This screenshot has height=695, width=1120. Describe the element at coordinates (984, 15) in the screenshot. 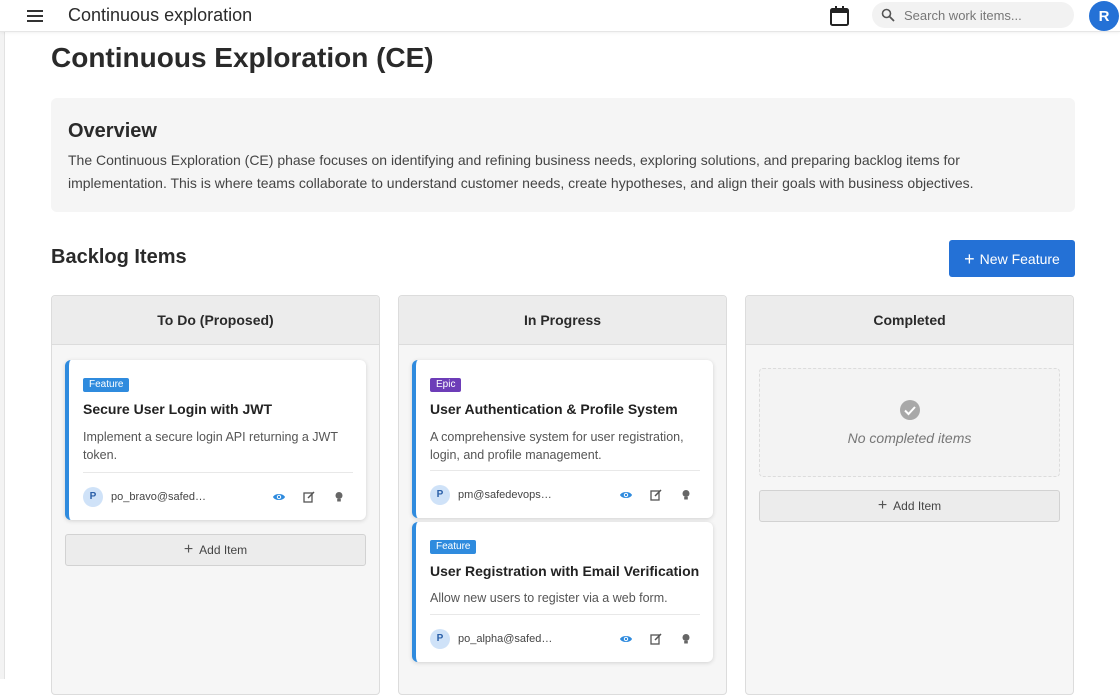

I see `search-input` at that location.